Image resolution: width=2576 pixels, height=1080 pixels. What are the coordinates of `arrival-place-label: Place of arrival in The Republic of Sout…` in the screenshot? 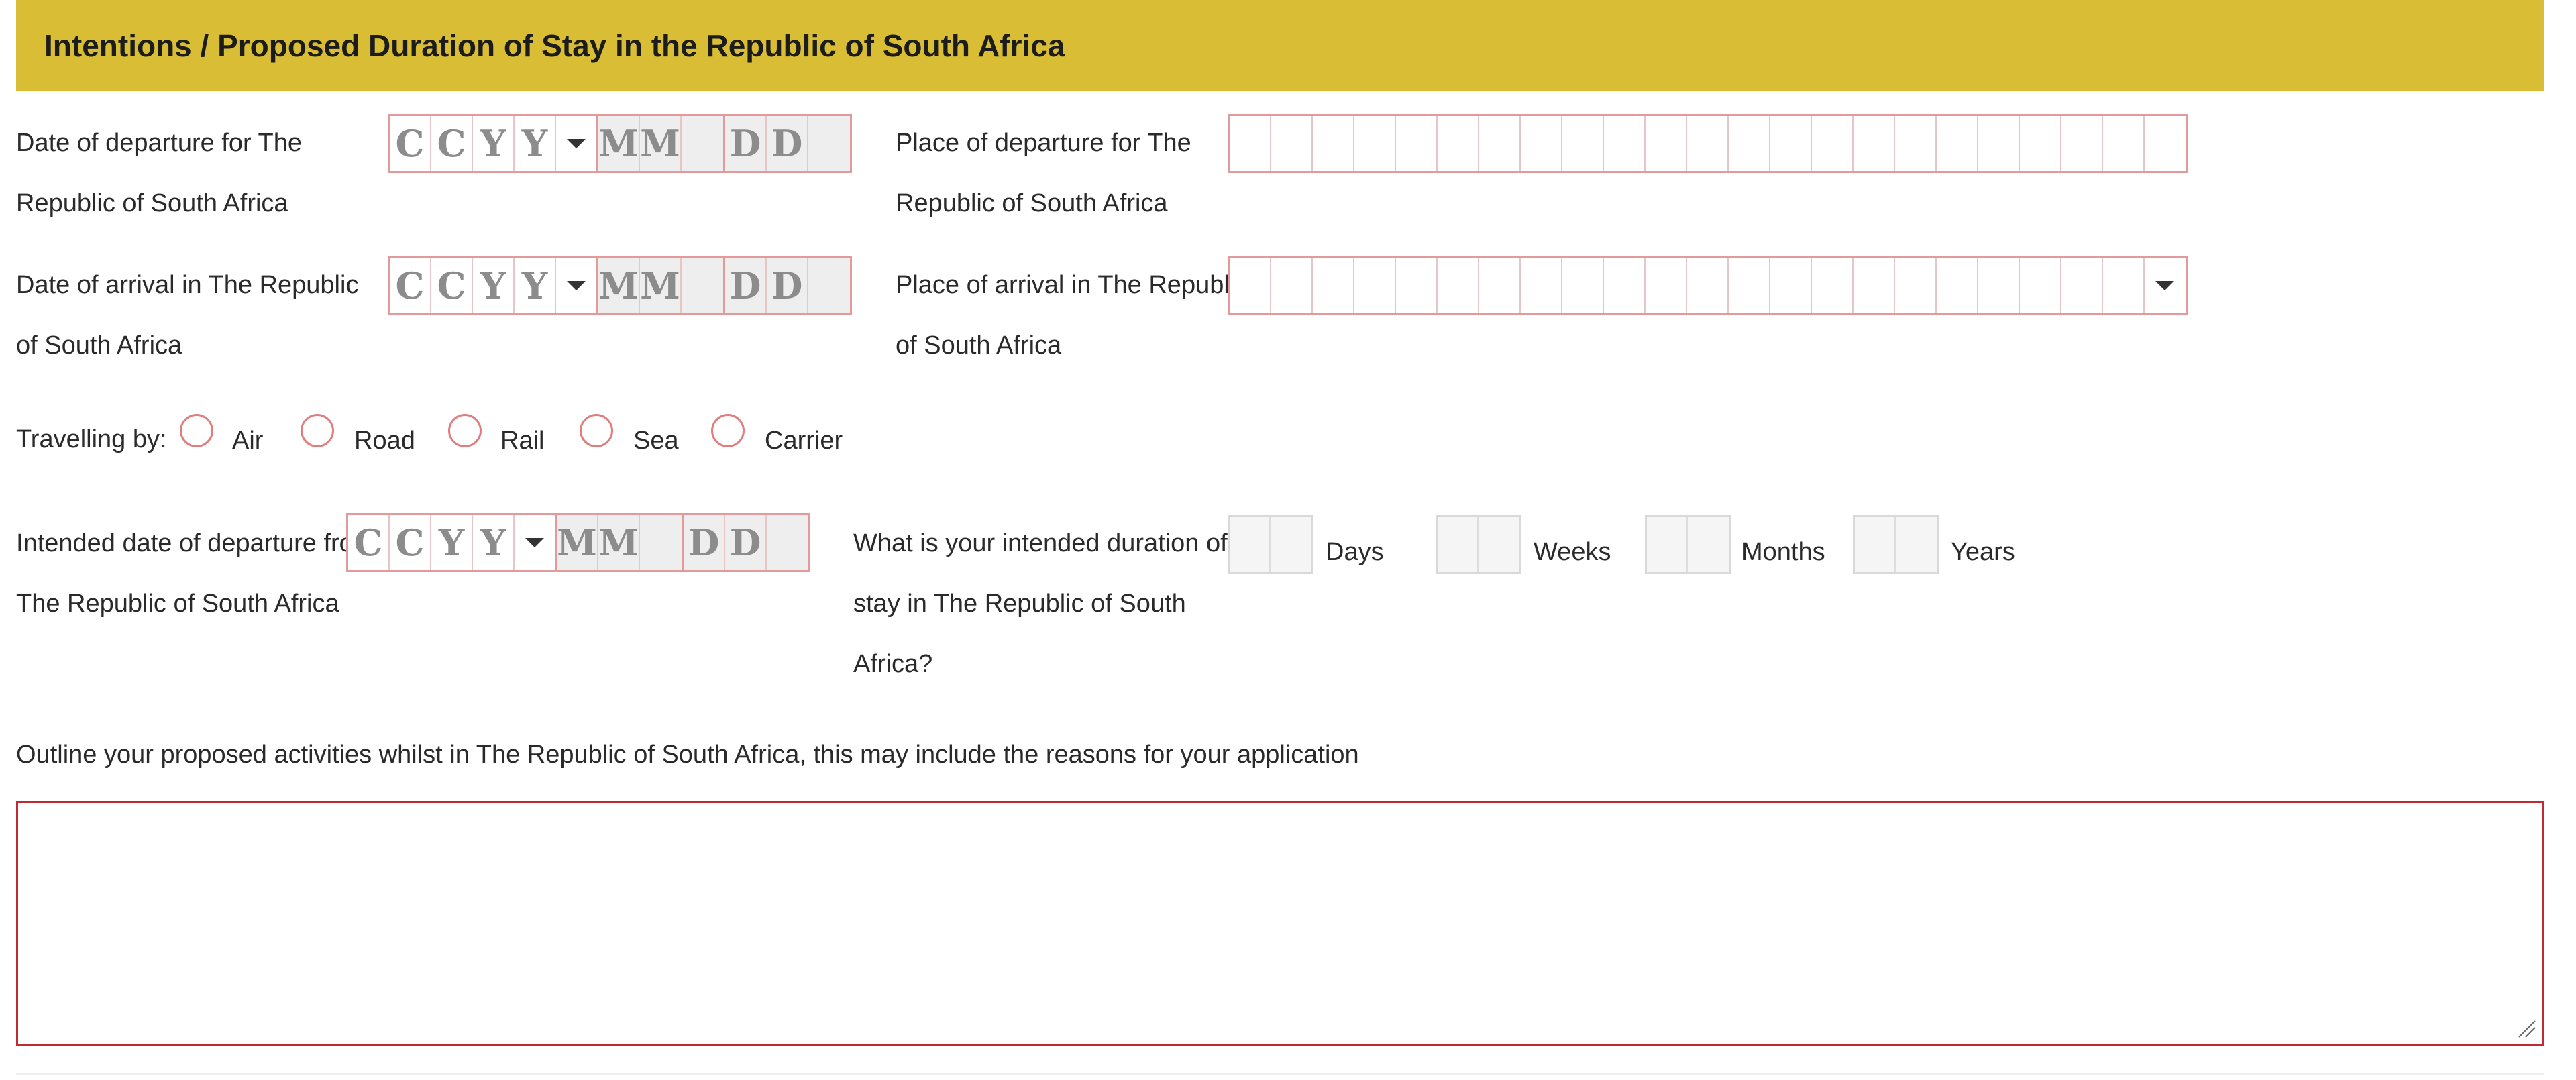 It's located at (1072, 315).